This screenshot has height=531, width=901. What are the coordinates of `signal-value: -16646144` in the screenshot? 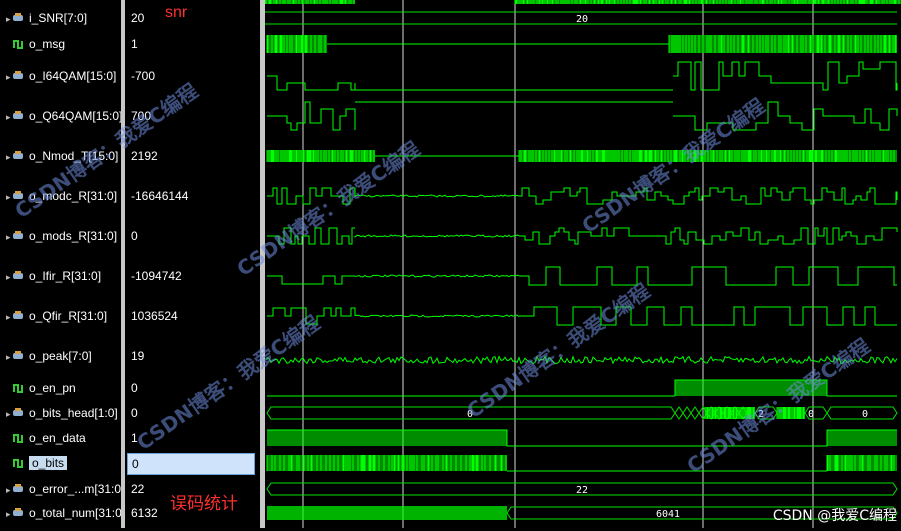 It's located at (160, 196).